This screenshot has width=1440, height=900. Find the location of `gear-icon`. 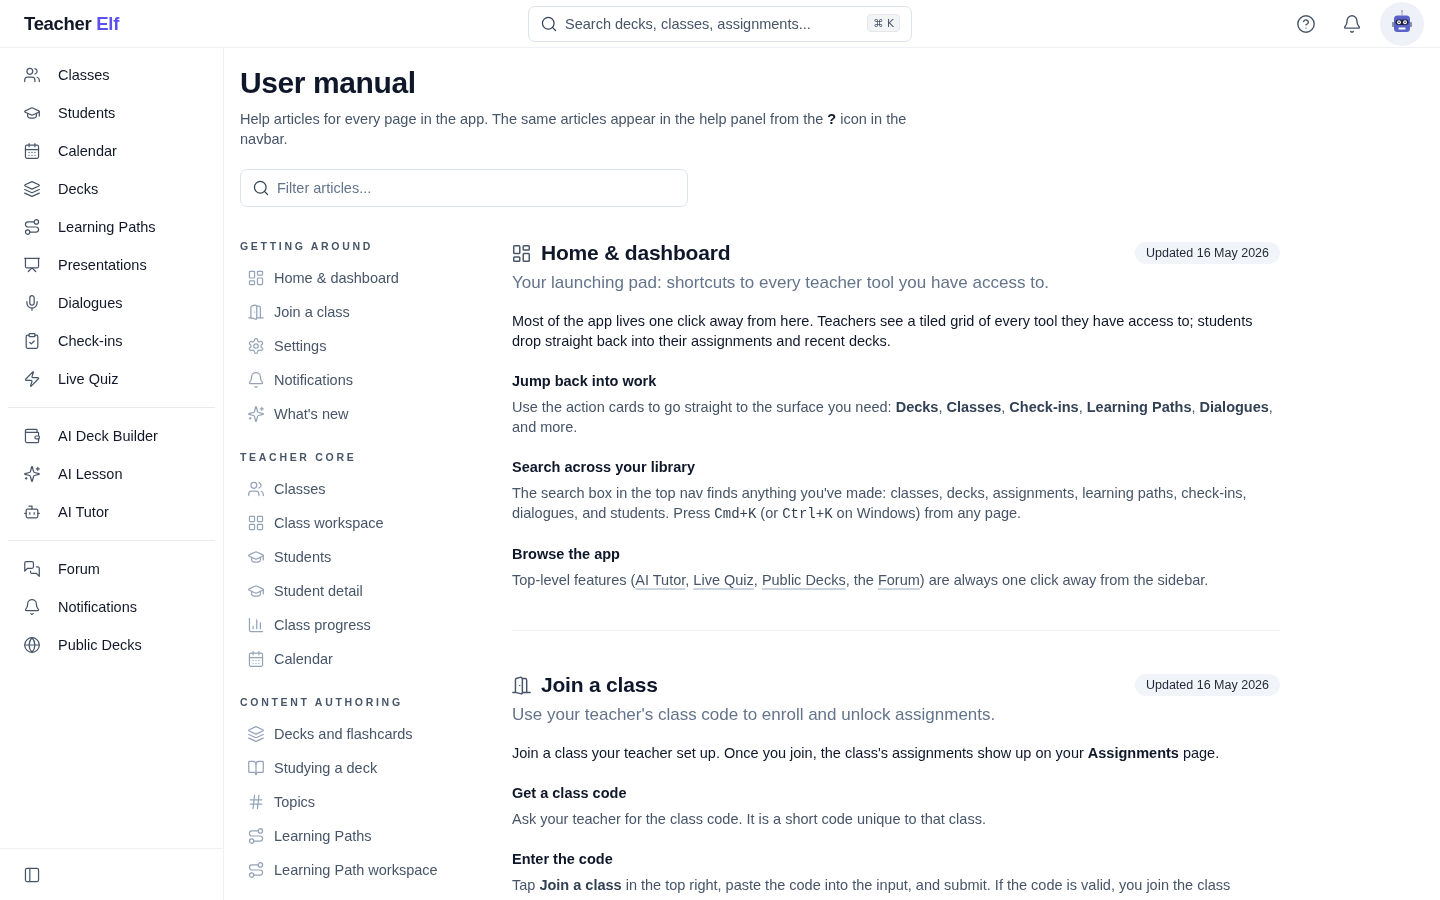

gear-icon is located at coordinates (256, 346).